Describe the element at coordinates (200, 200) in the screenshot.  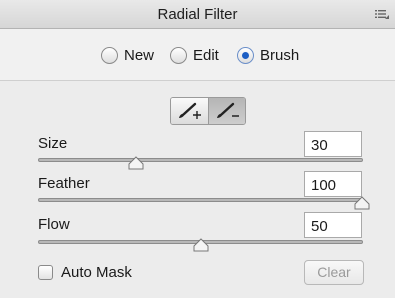
I see `feather-slider-track` at that location.